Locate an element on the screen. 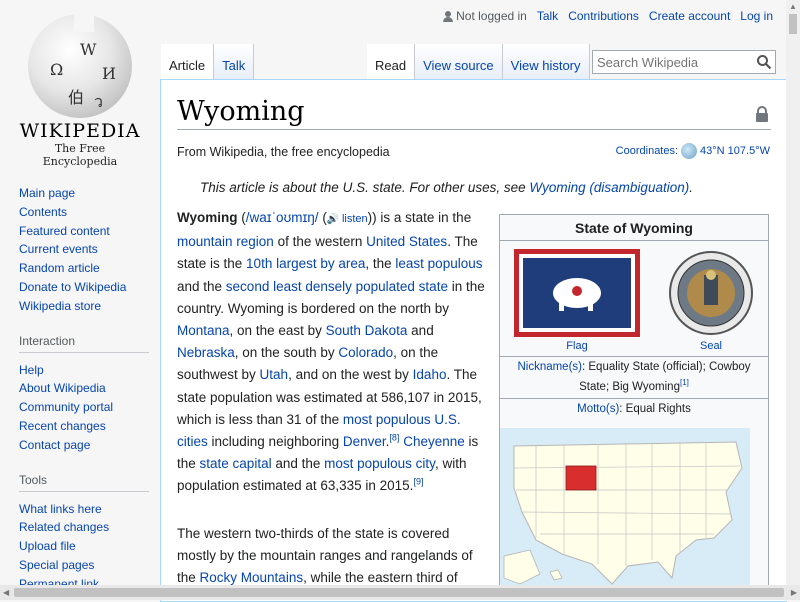 The width and height of the screenshot is (800, 602). tab-view-history: View history is located at coordinates (546, 62).